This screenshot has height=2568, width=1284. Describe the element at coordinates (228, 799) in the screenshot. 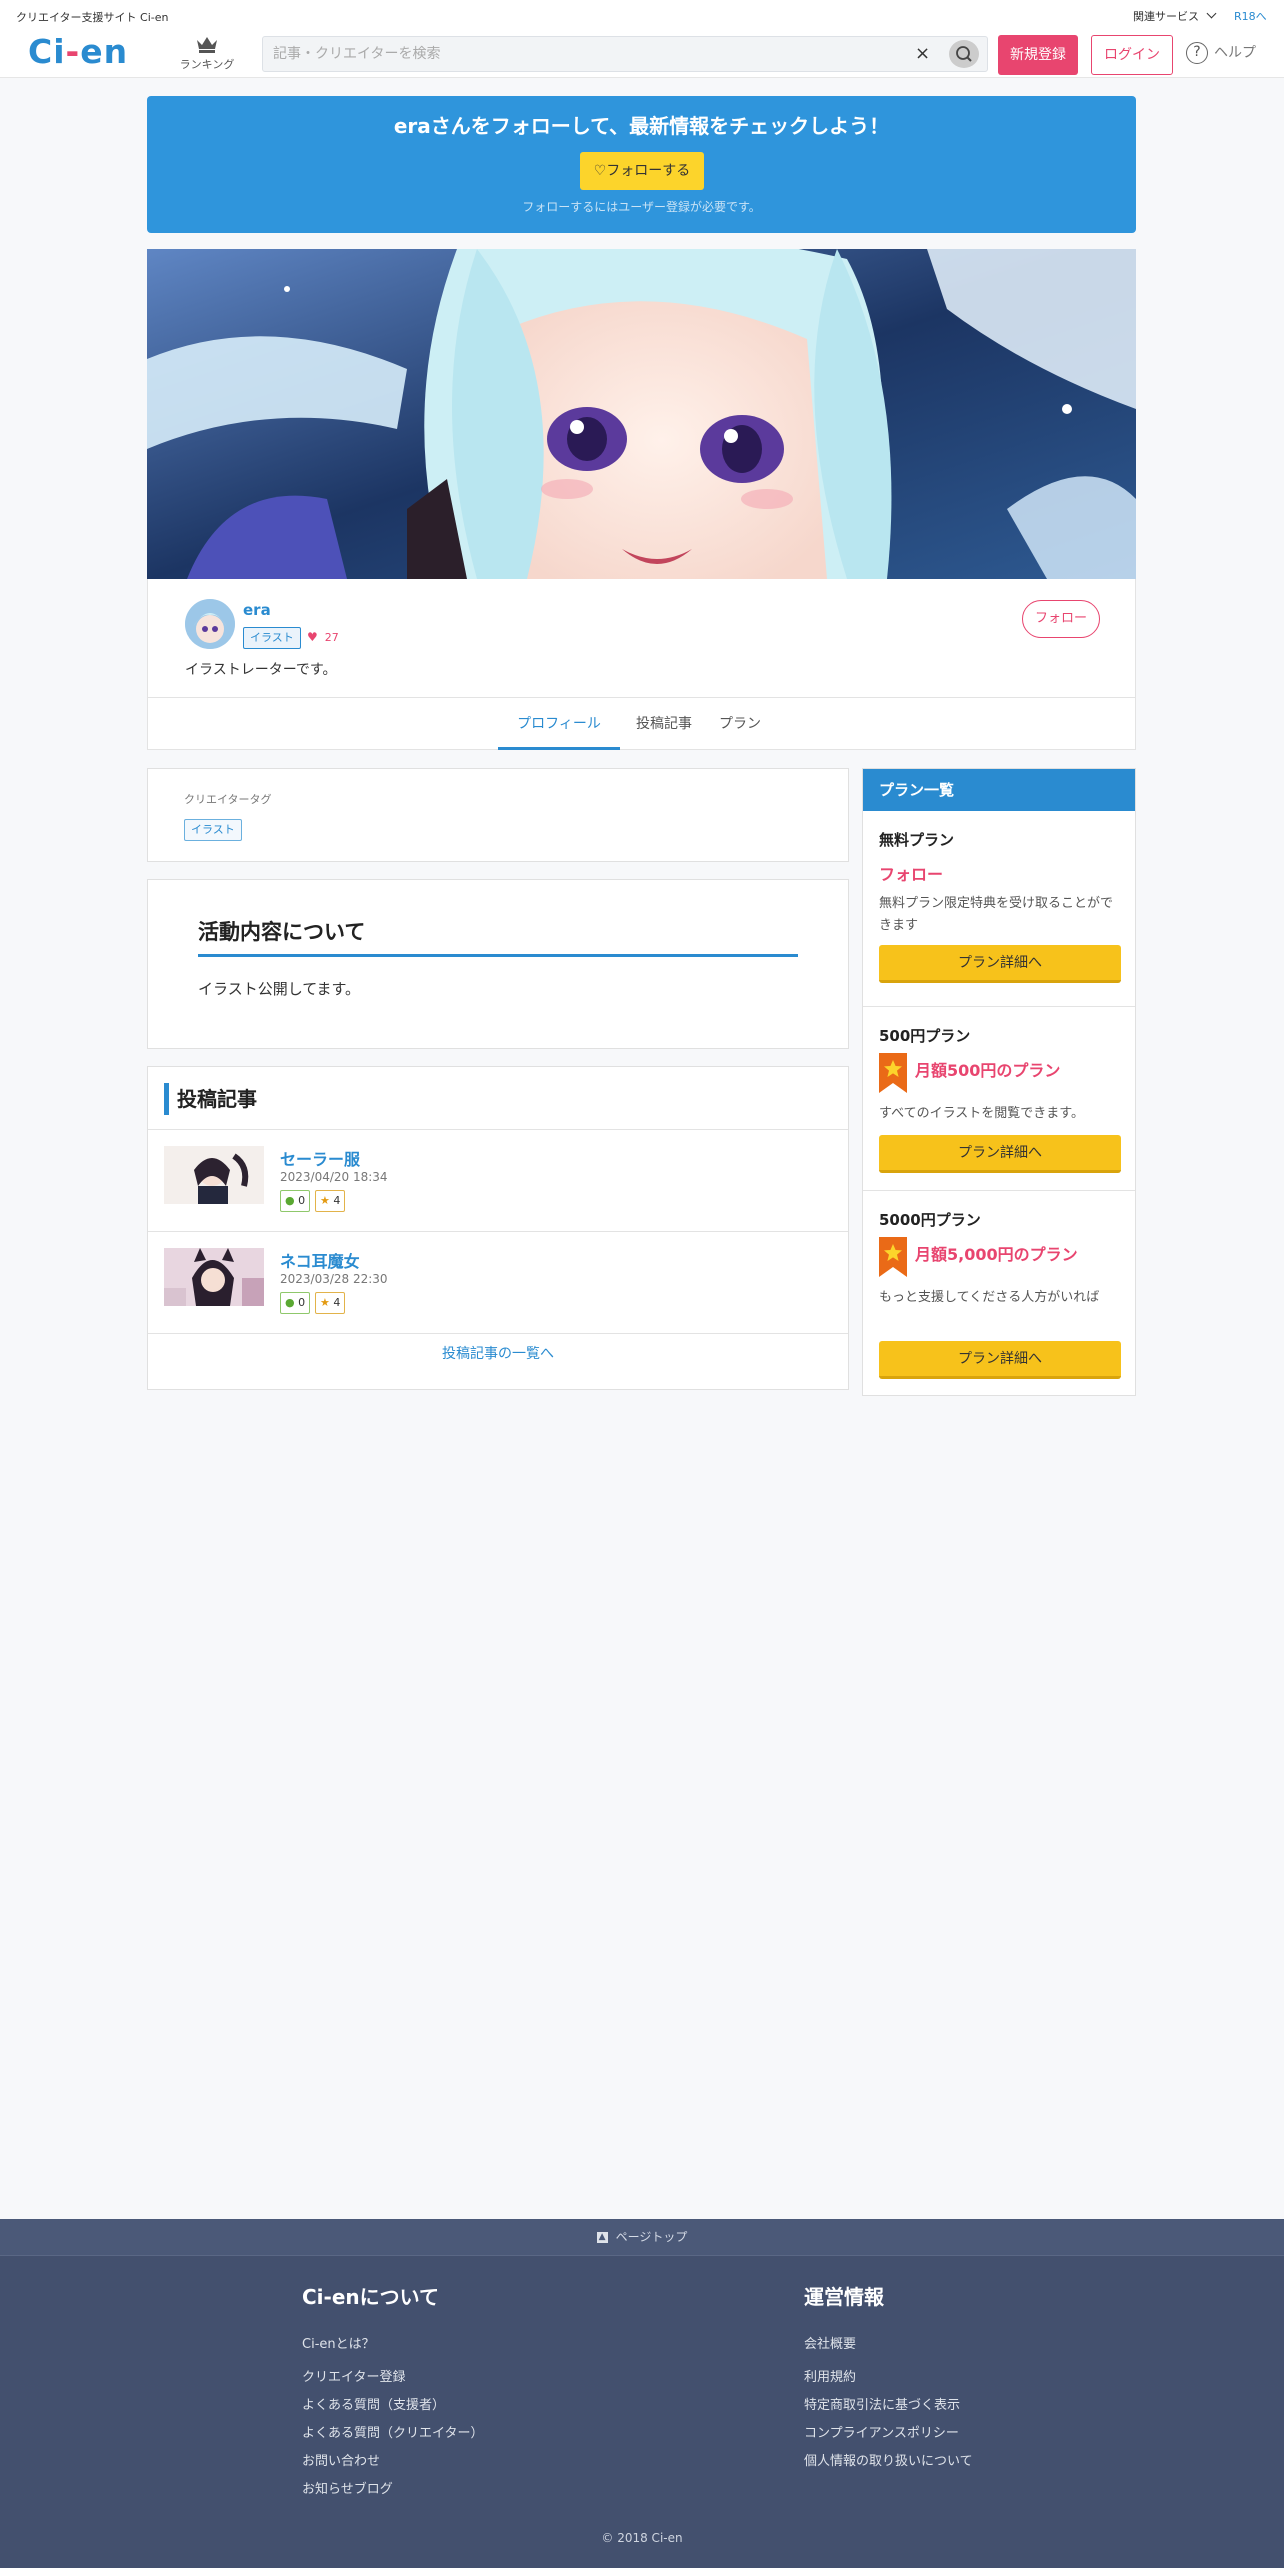

I see `creator-tags-label: クリエイタータグ` at that location.